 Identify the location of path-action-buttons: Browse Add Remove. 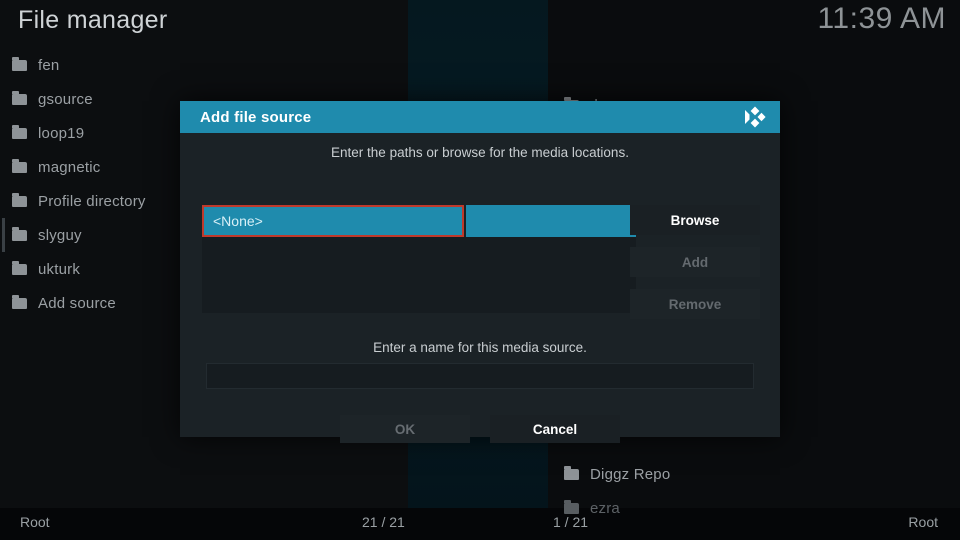
(695, 268).